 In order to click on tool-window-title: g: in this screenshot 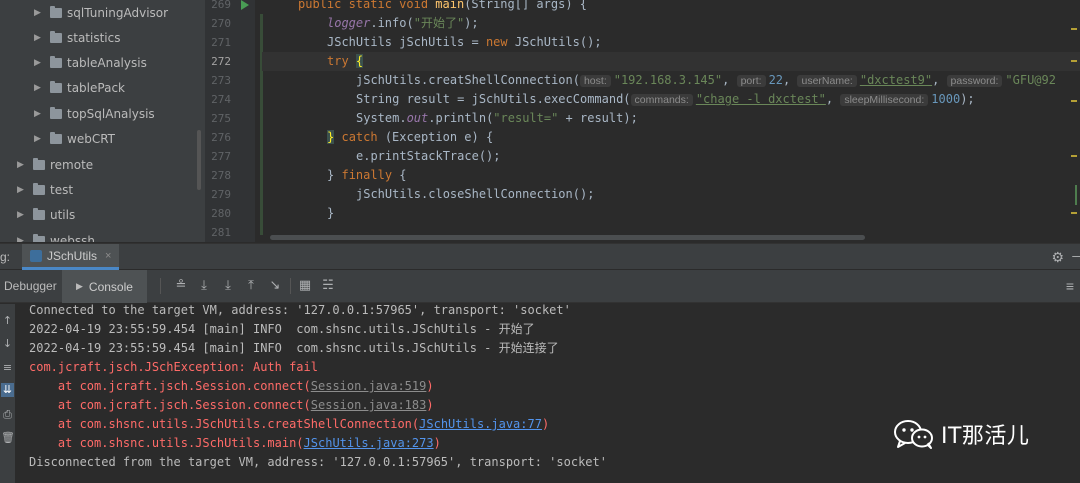, I will do `click(5, 257)`.